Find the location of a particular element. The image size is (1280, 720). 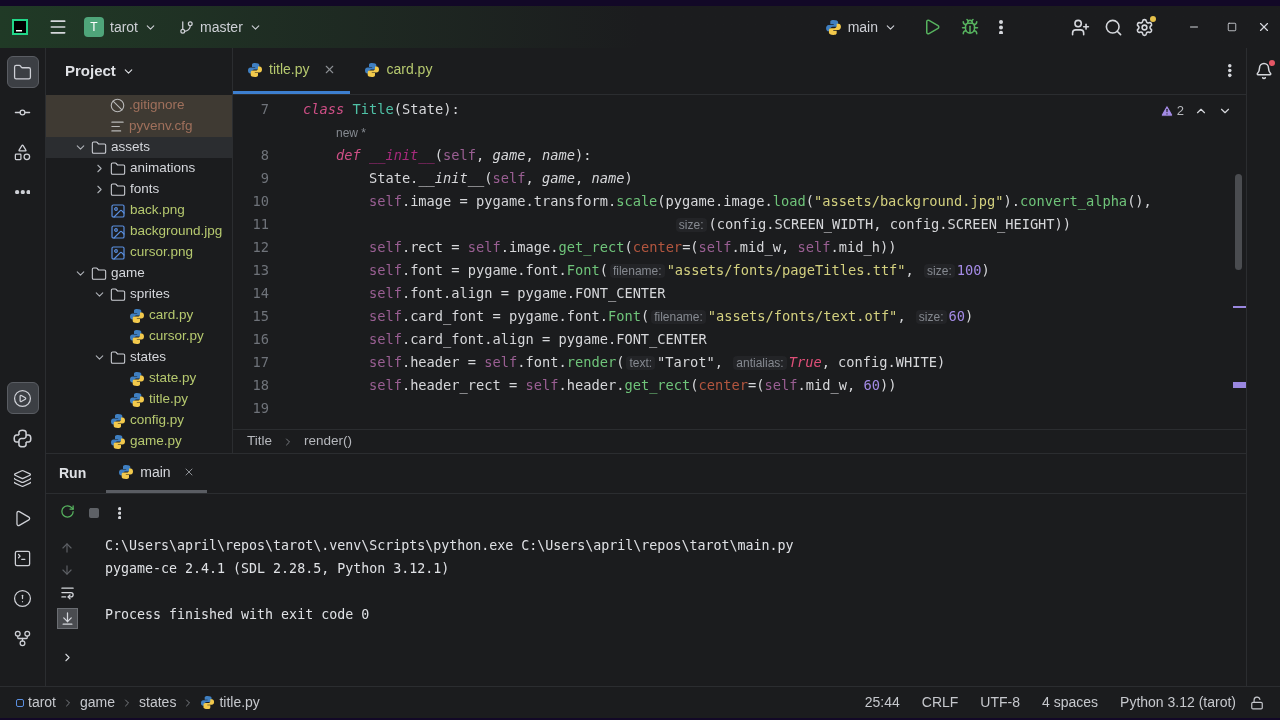

branch-selector: master is located at coordinates (220, 27).